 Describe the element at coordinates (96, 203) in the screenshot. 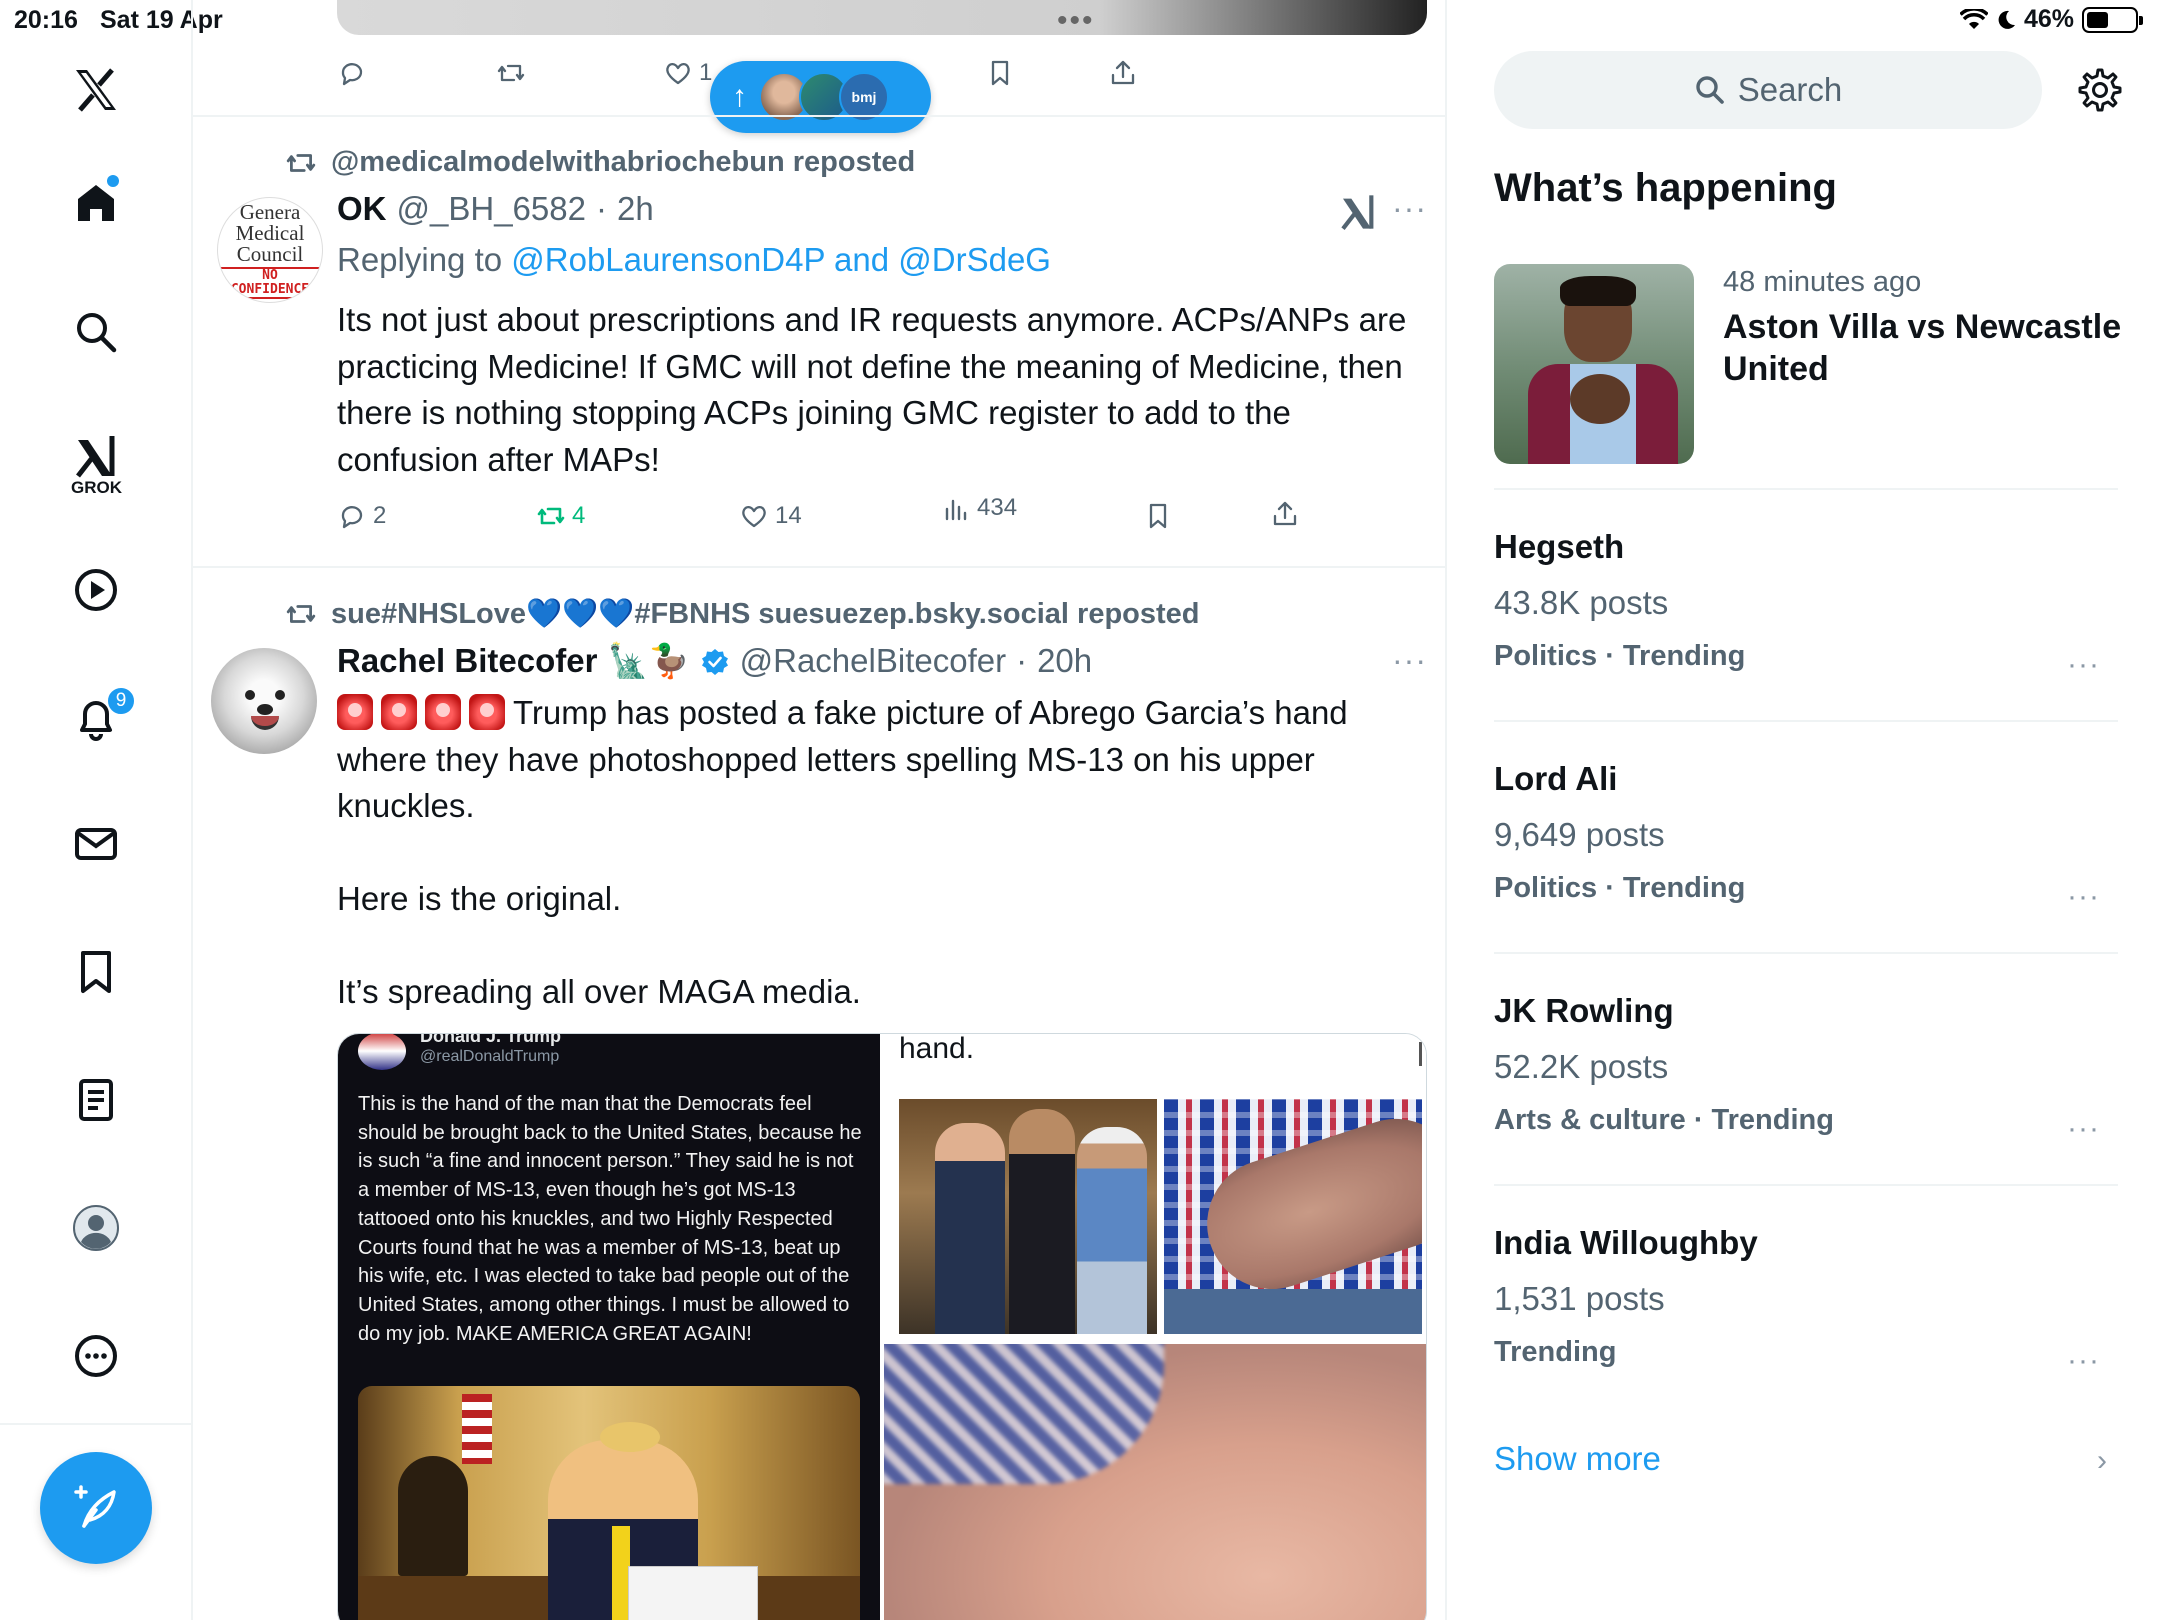

I see `home-icon` at that location.